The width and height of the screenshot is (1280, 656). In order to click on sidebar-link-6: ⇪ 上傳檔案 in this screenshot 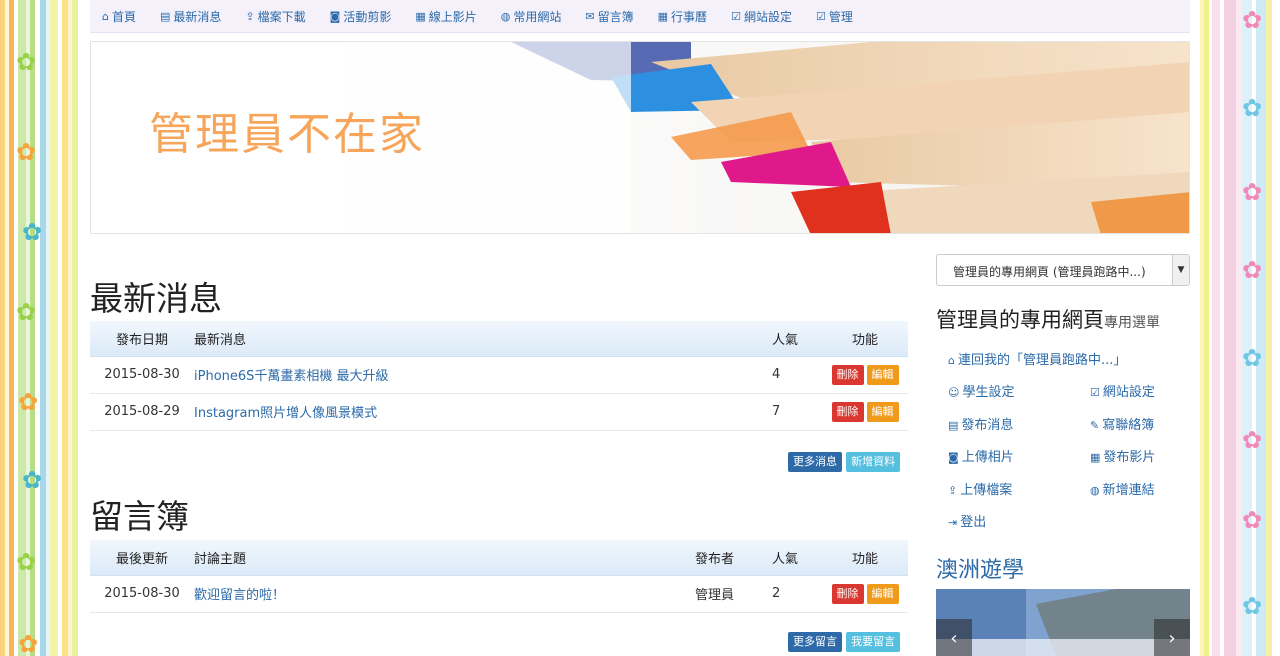, I will do `click(980, 488)`.